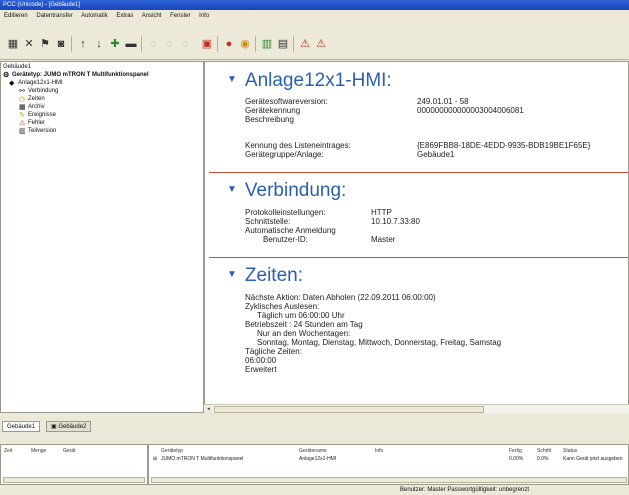 Image resolution: width=629 pixels, height=495 pixels. I want to click on window-title-bar: PCC (Unicode) - [Gebäude1], so click(314, 5).